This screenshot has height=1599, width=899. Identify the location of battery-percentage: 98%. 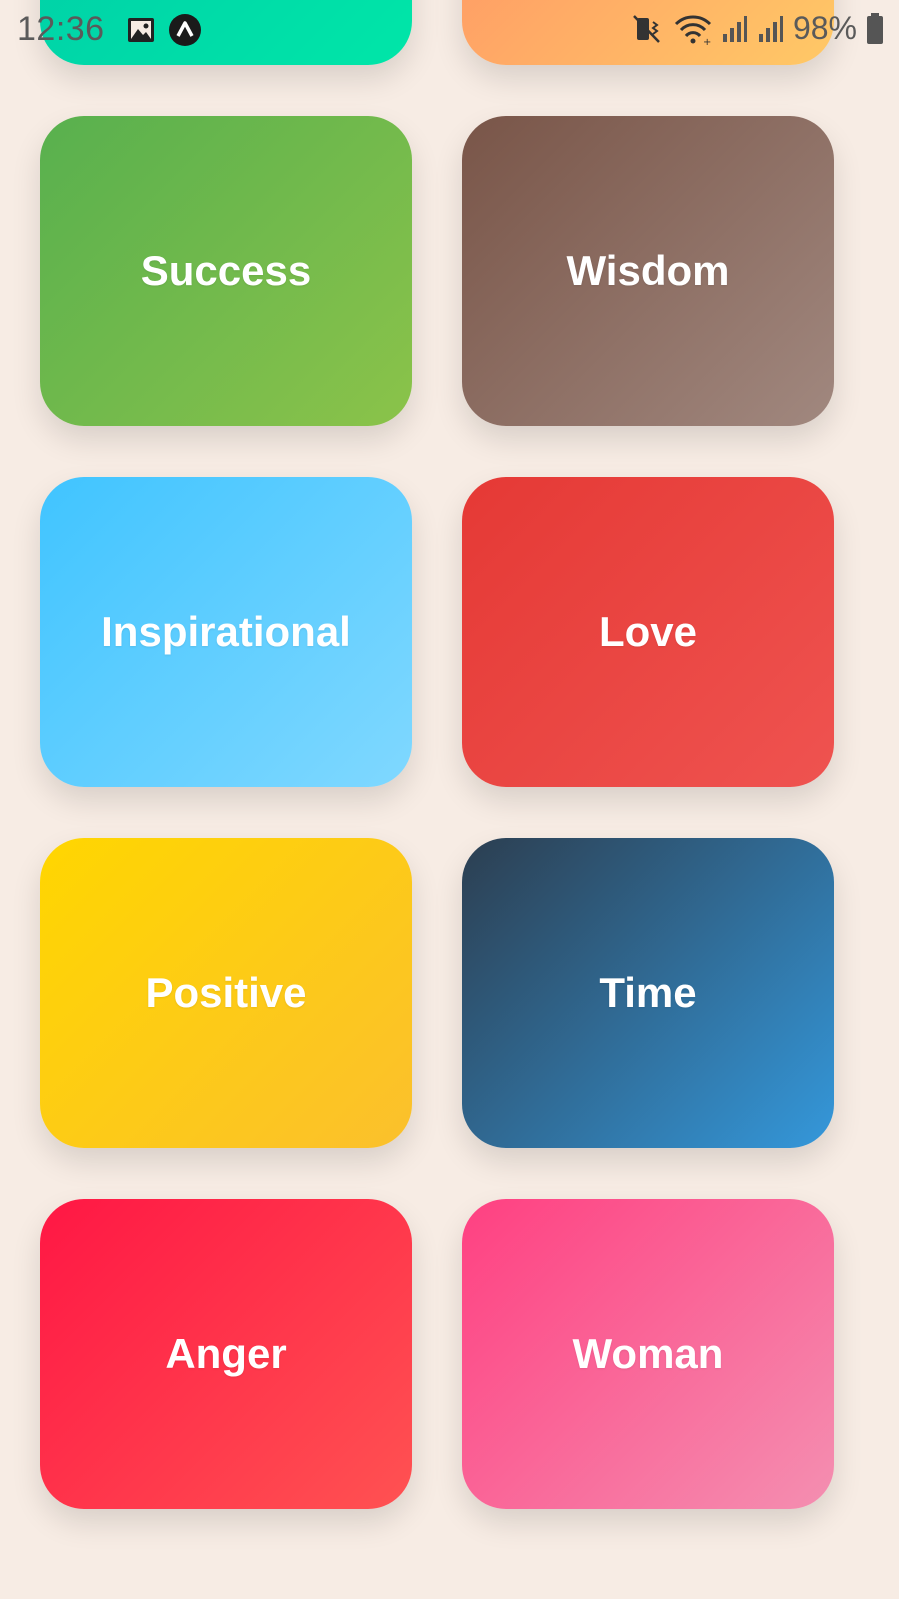
(824, 28).